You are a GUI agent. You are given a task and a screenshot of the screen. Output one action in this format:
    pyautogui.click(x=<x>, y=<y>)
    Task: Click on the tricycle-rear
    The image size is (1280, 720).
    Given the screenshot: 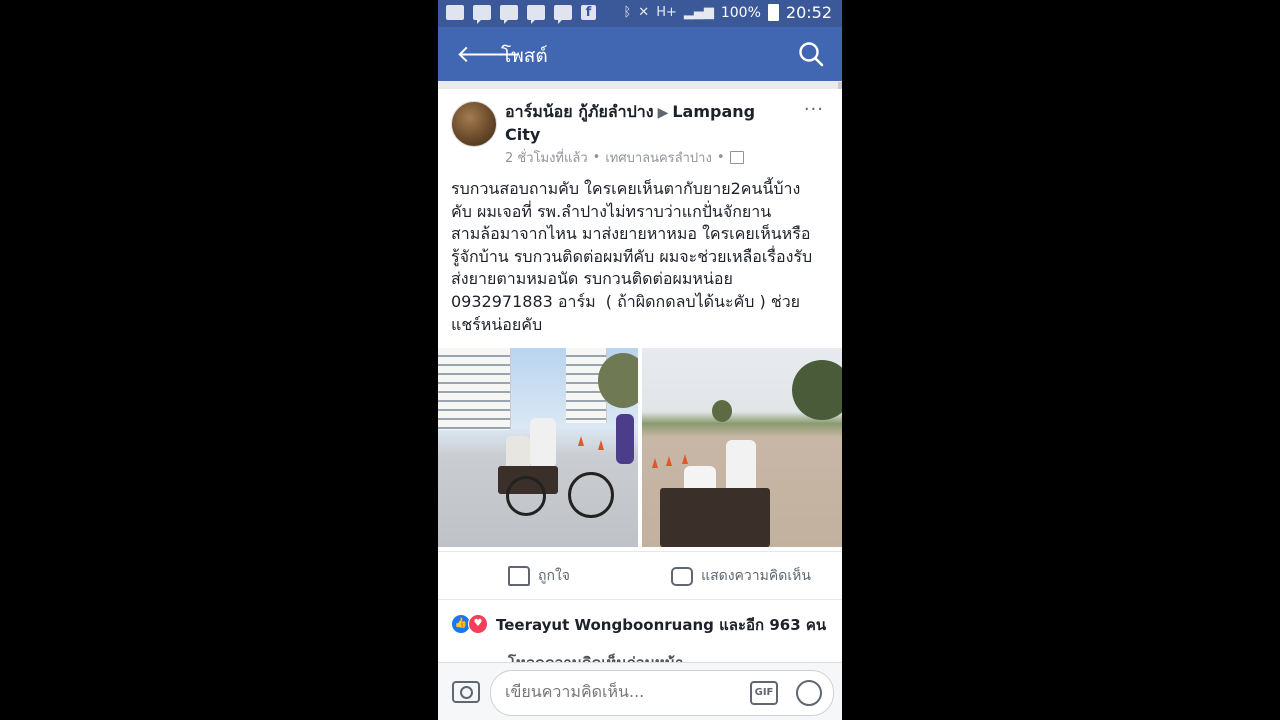 What is the action you would take?
    pyautogui.click(x=715, y=517)
    